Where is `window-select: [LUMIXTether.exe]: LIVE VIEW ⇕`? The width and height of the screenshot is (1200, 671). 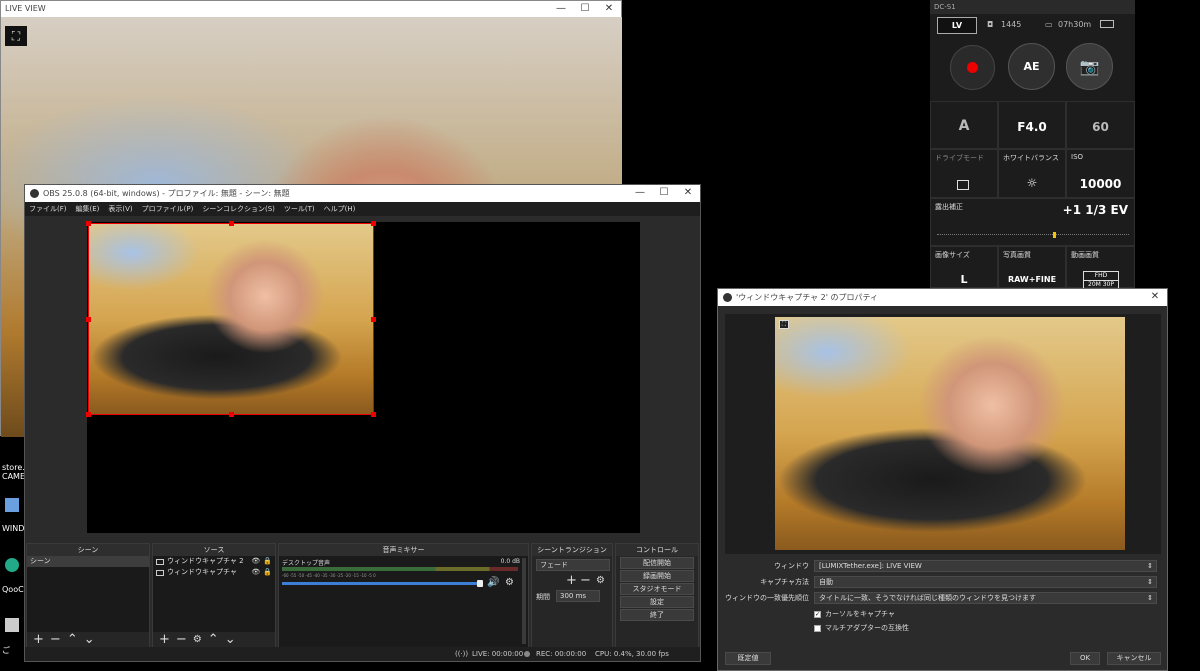
window-select: [LUMIXTether.exe]: LIVE VIEW ⇕ is located at coordinates (985, 566).